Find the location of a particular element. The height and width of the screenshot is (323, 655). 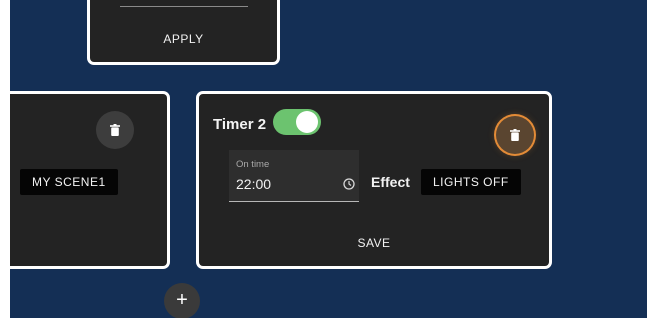

on-time-value: 22:00 is located at coordinates (254, 184).